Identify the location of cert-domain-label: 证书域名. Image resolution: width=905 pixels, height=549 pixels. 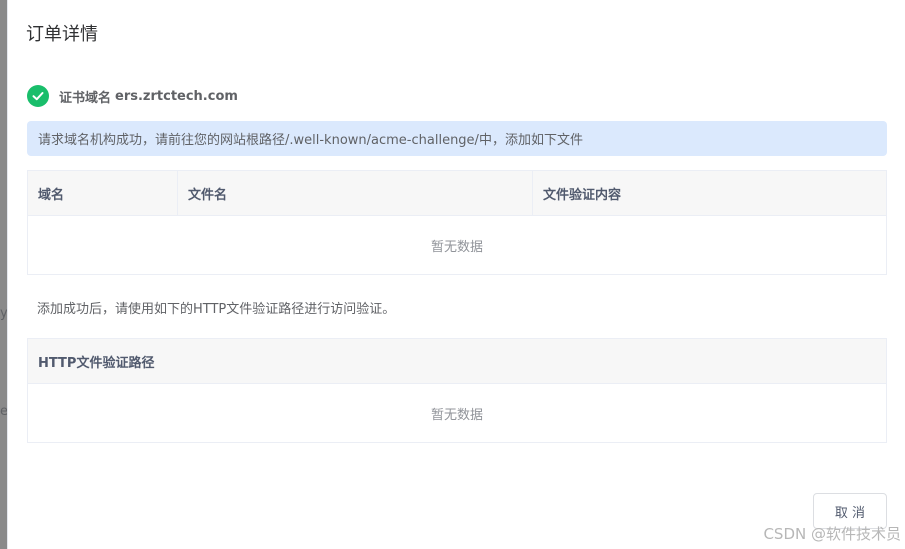
(85, 98).